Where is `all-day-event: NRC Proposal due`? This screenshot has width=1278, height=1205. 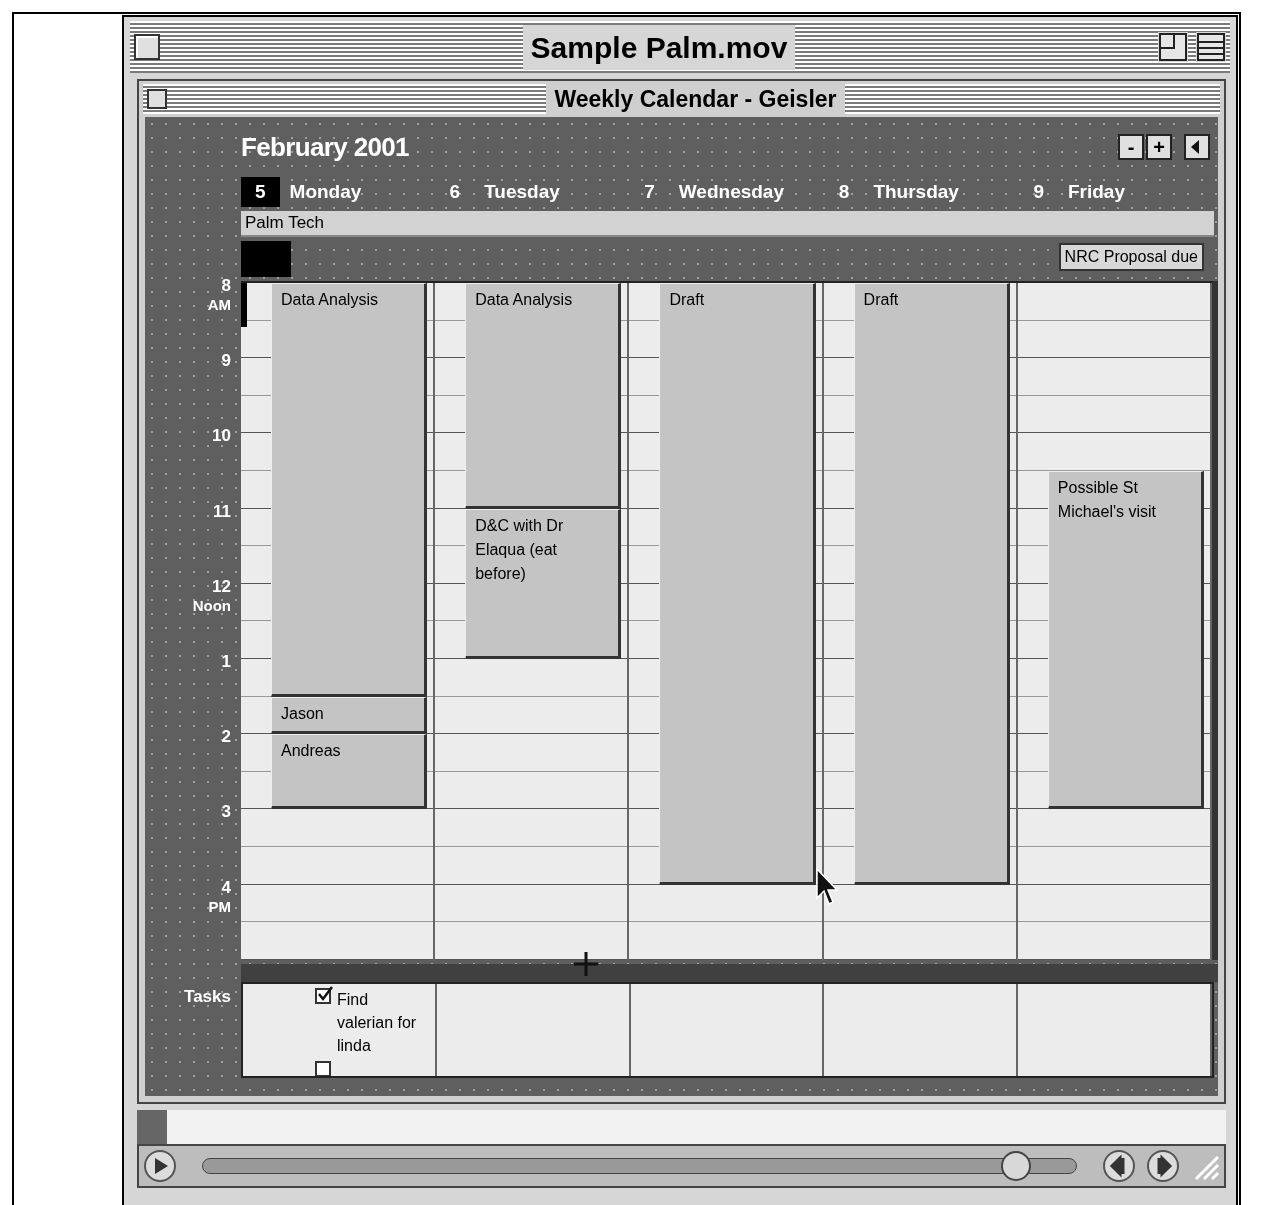
all-day-event: NRC Proposal due is located at coordinates (1131, 257).